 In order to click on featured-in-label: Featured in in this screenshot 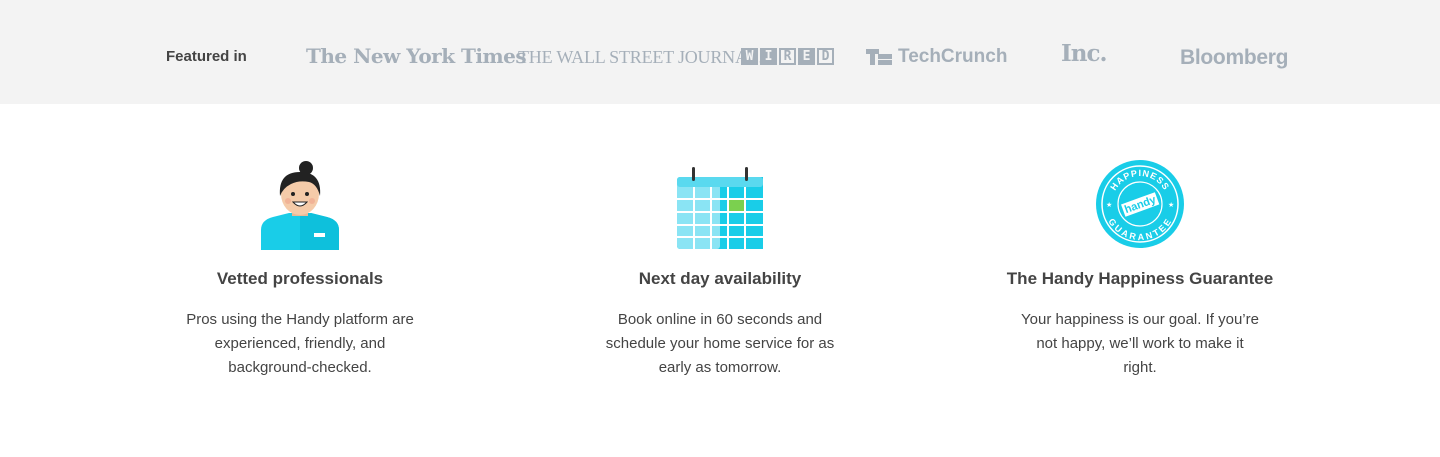, I will do `click(206, 56)`.